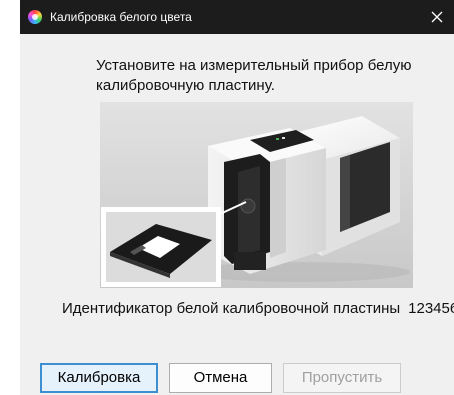 Image resolution: width=454 pixels, height=395 pixels. I want to click on close-icon, so click(437, 17).